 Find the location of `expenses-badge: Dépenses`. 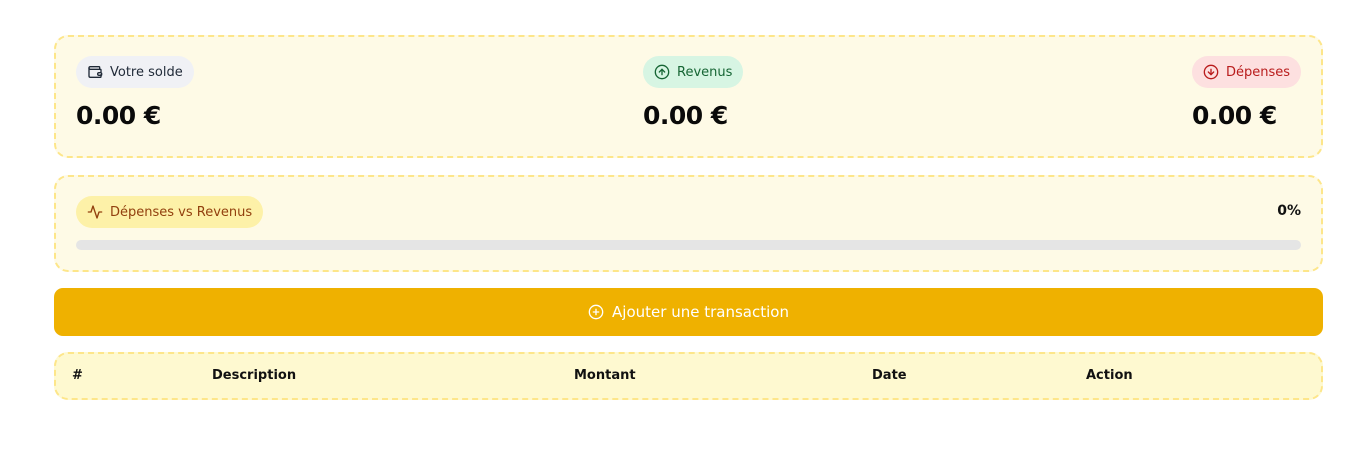

expenses-badge: Dépenses is located at coordinates (1247, 72).